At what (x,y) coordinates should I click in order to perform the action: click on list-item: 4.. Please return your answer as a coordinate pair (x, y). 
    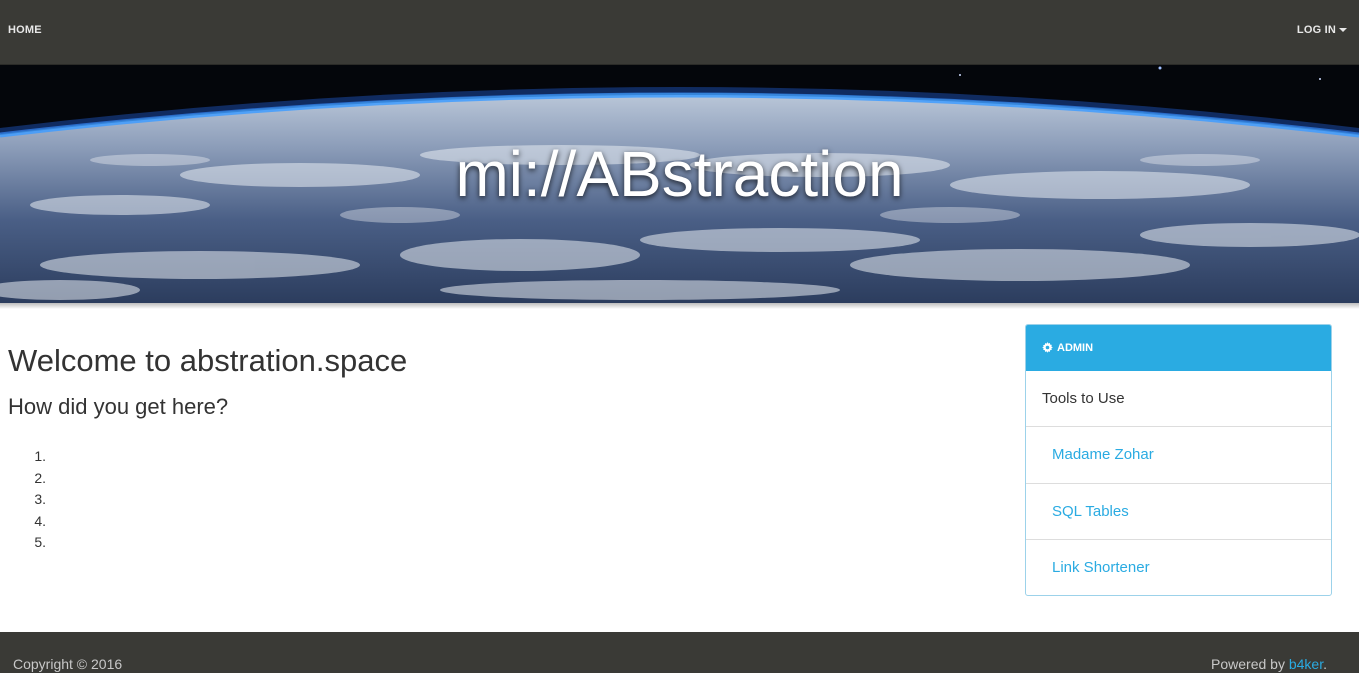
    Looking at the image, I should click on (40, 520).